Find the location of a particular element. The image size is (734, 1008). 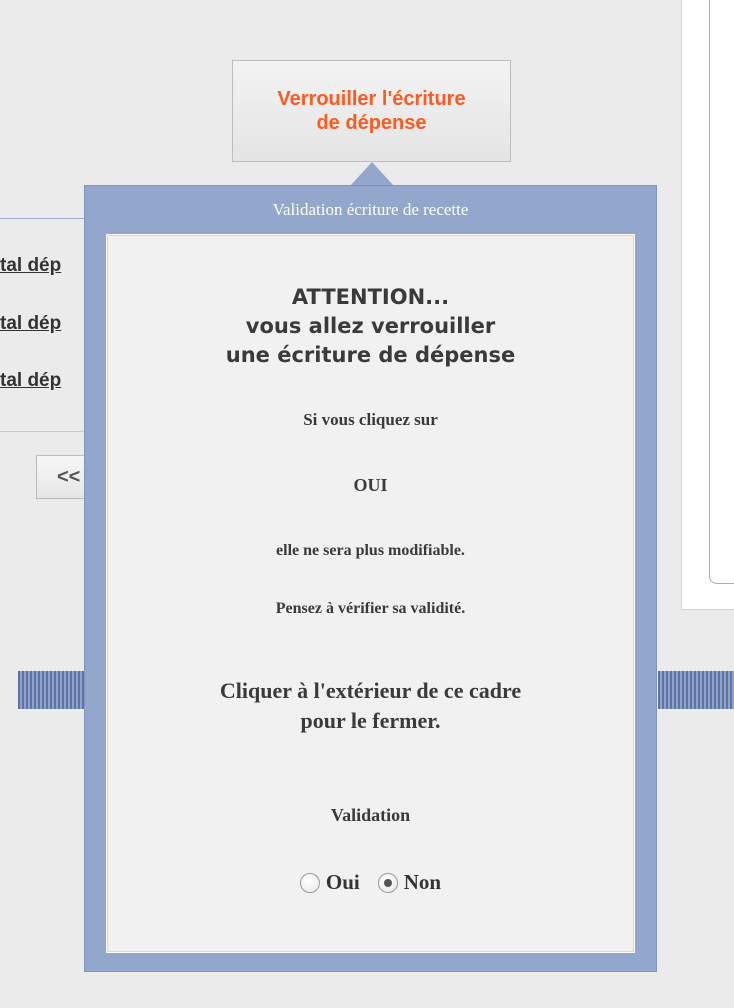

validation-radio-group: Oui Non is located at coordinates (370, 882).